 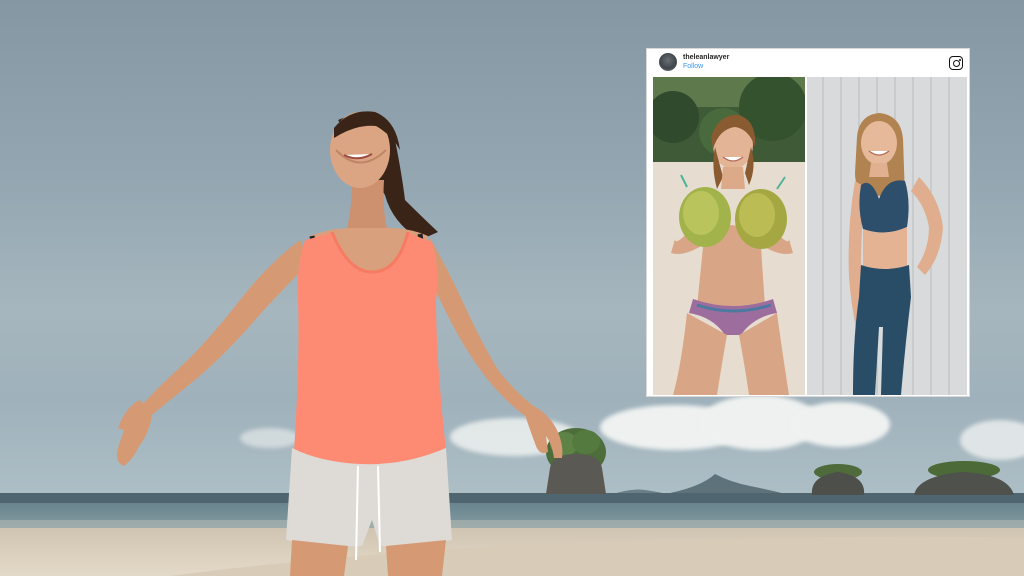 What do you see at coordinates (840, 424) in the screenshot?
I see `cloud` at bounding box center [840, 424].